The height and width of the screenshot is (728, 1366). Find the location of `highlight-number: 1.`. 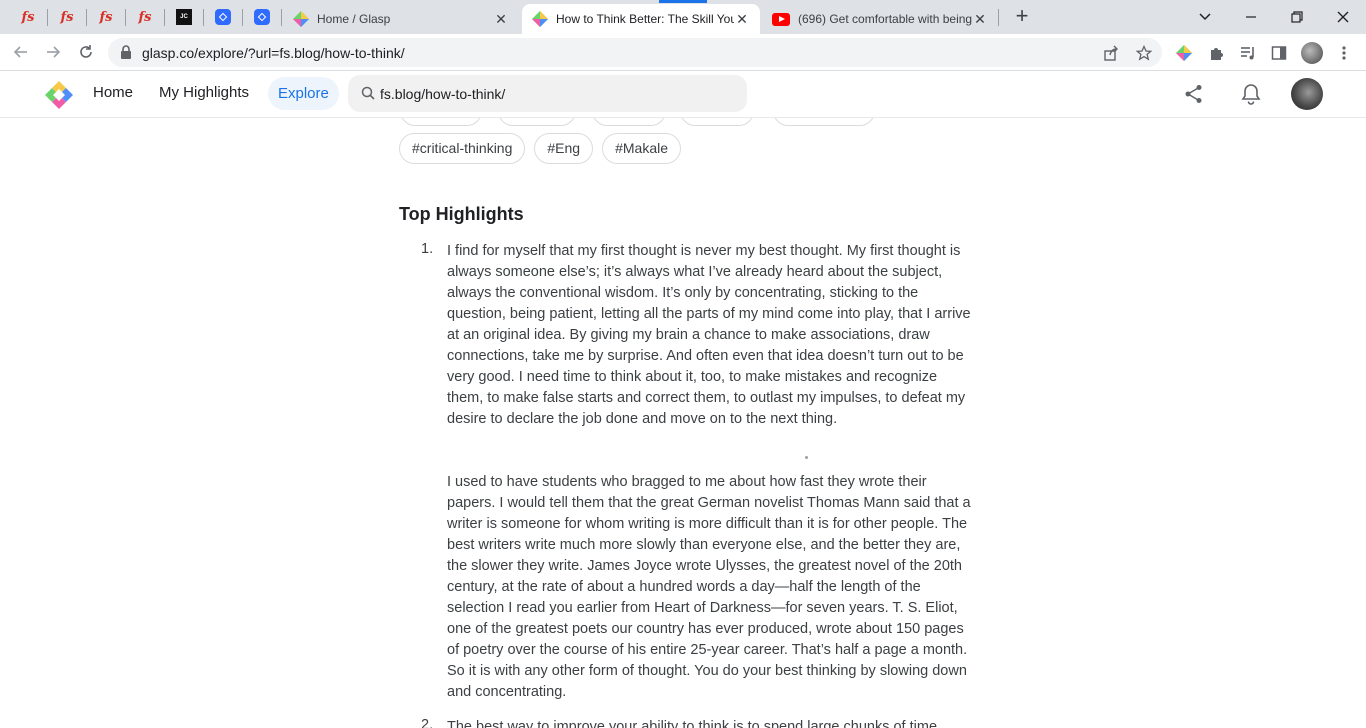

highlight-number: 1. is located at coordinates (427, 249).